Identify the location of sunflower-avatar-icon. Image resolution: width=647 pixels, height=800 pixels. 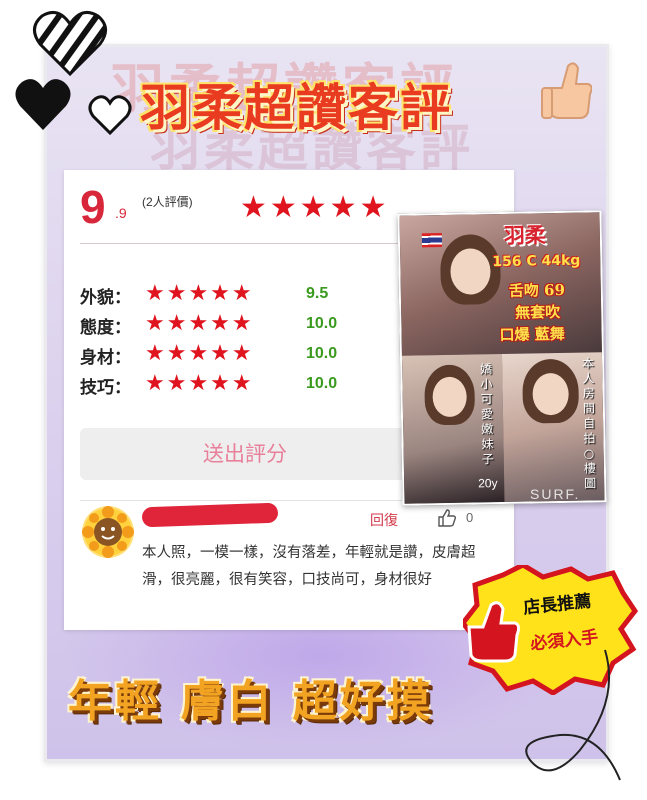
(108, 532).